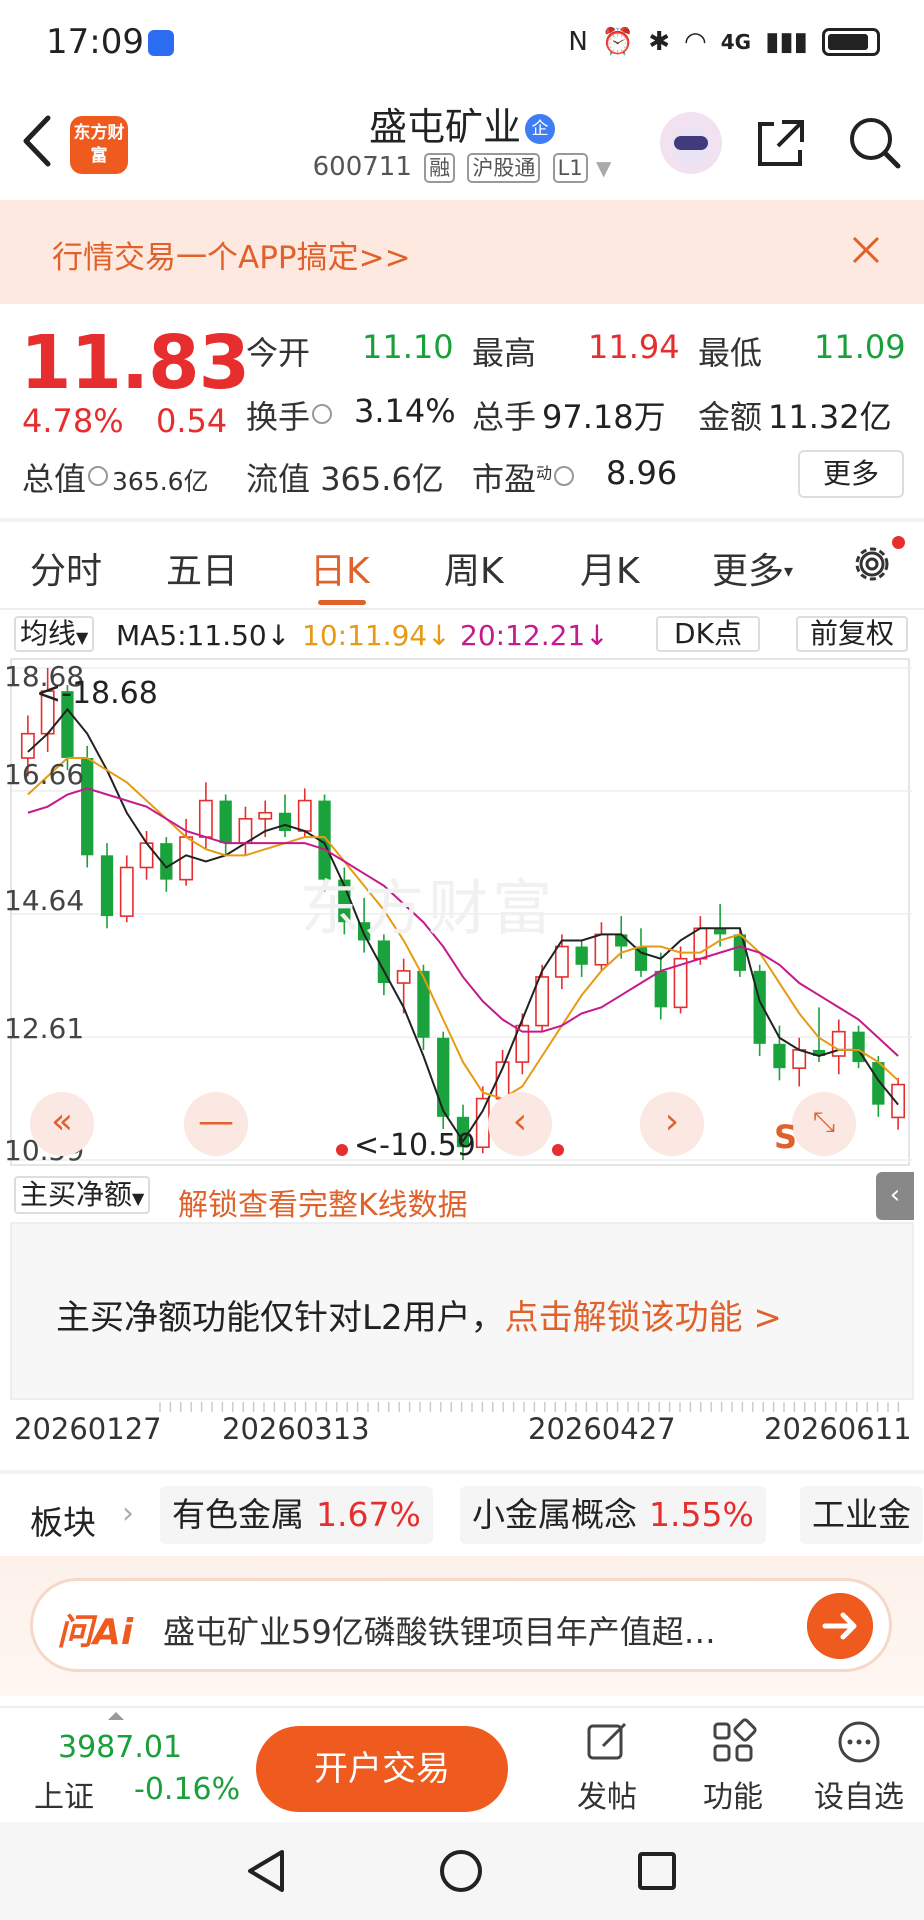 This screenshot has width=924, height=1920. Describe the element at coordinates (618, 42) in the screenshot. I see `alarm-icon: ⏰` at that location.